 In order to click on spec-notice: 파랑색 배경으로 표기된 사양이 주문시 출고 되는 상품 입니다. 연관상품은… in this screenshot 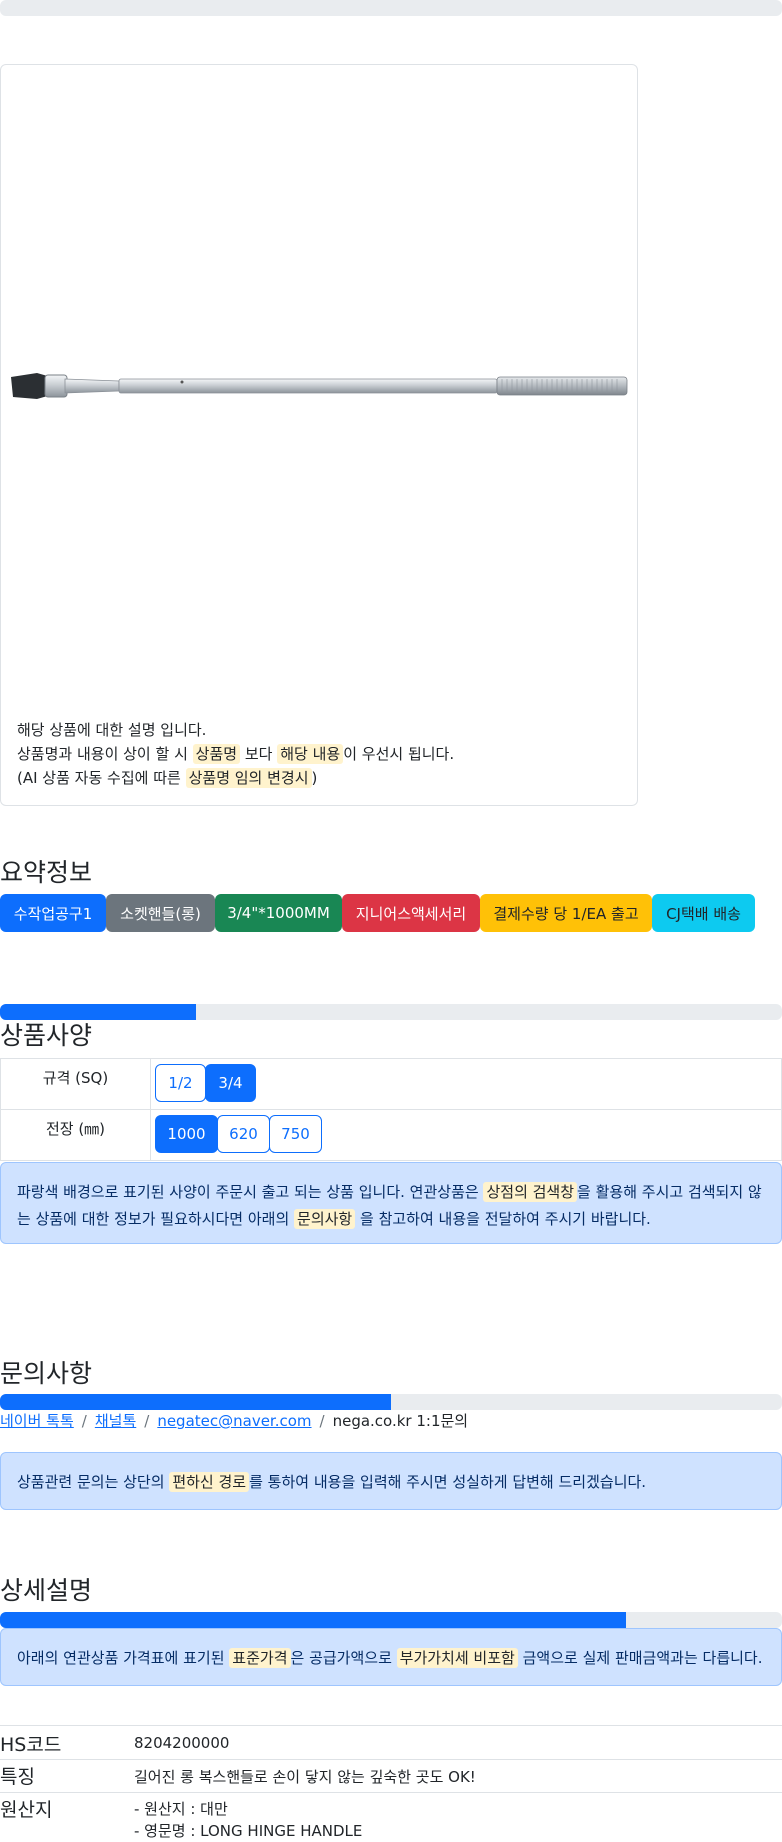, I will do `click(391, 1203)`.